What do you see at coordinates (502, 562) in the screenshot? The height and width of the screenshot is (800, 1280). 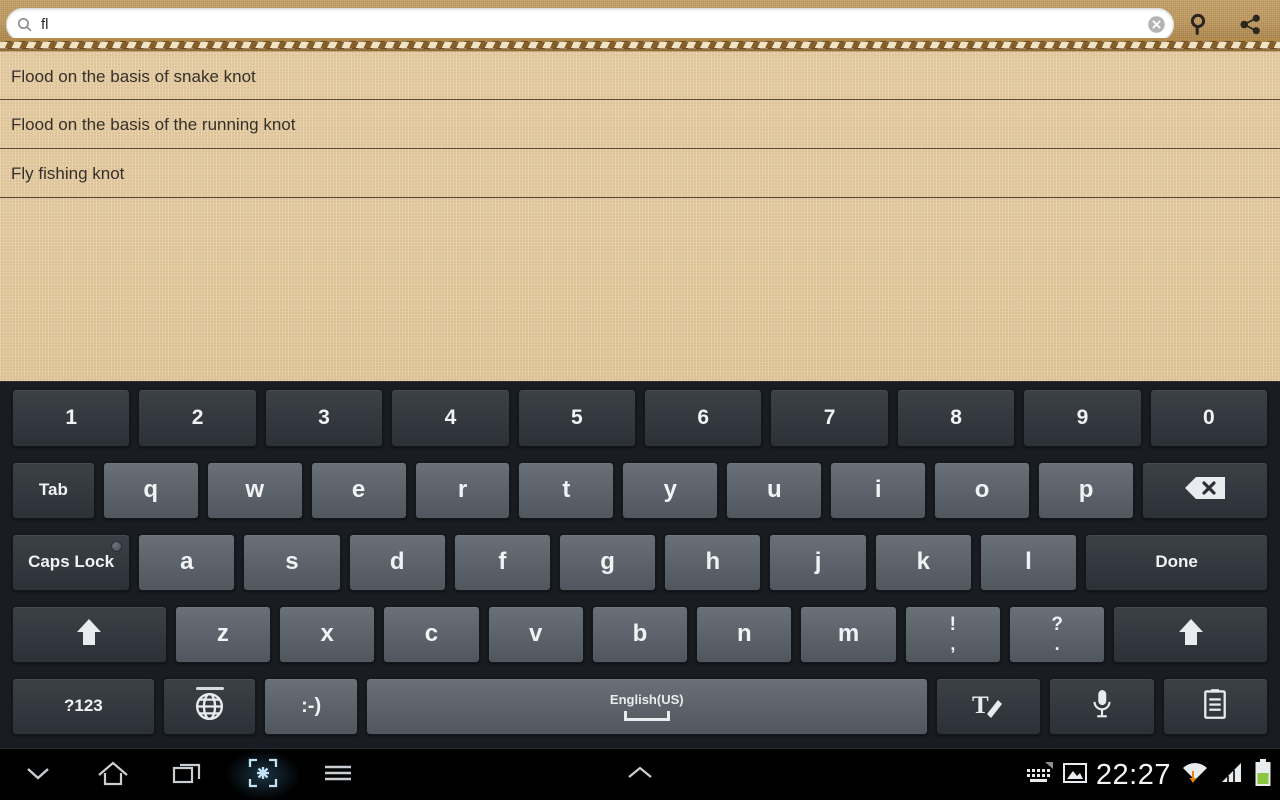 I see `key-f: f` at bounding box center [502, 562].